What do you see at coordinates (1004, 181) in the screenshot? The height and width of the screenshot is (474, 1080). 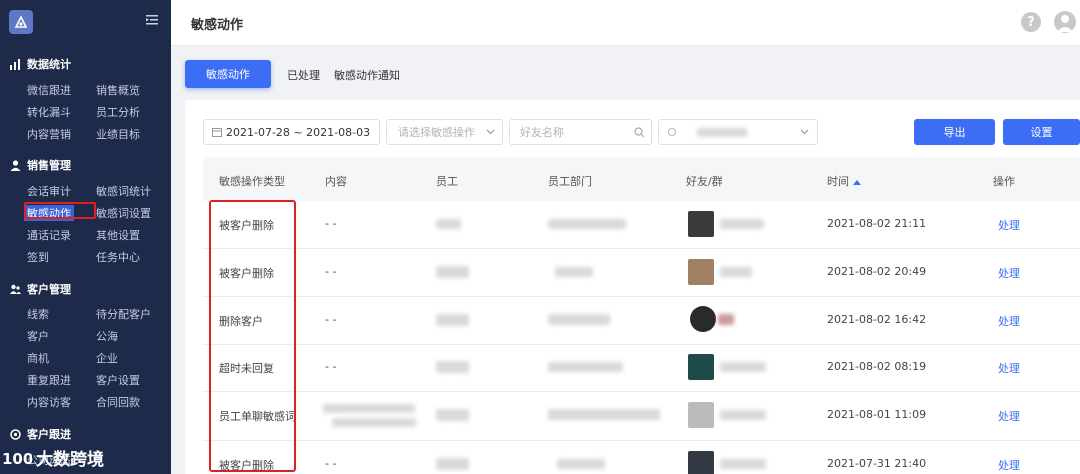 I see `col-header-action: 操作` at bounding box center [1004, 181].